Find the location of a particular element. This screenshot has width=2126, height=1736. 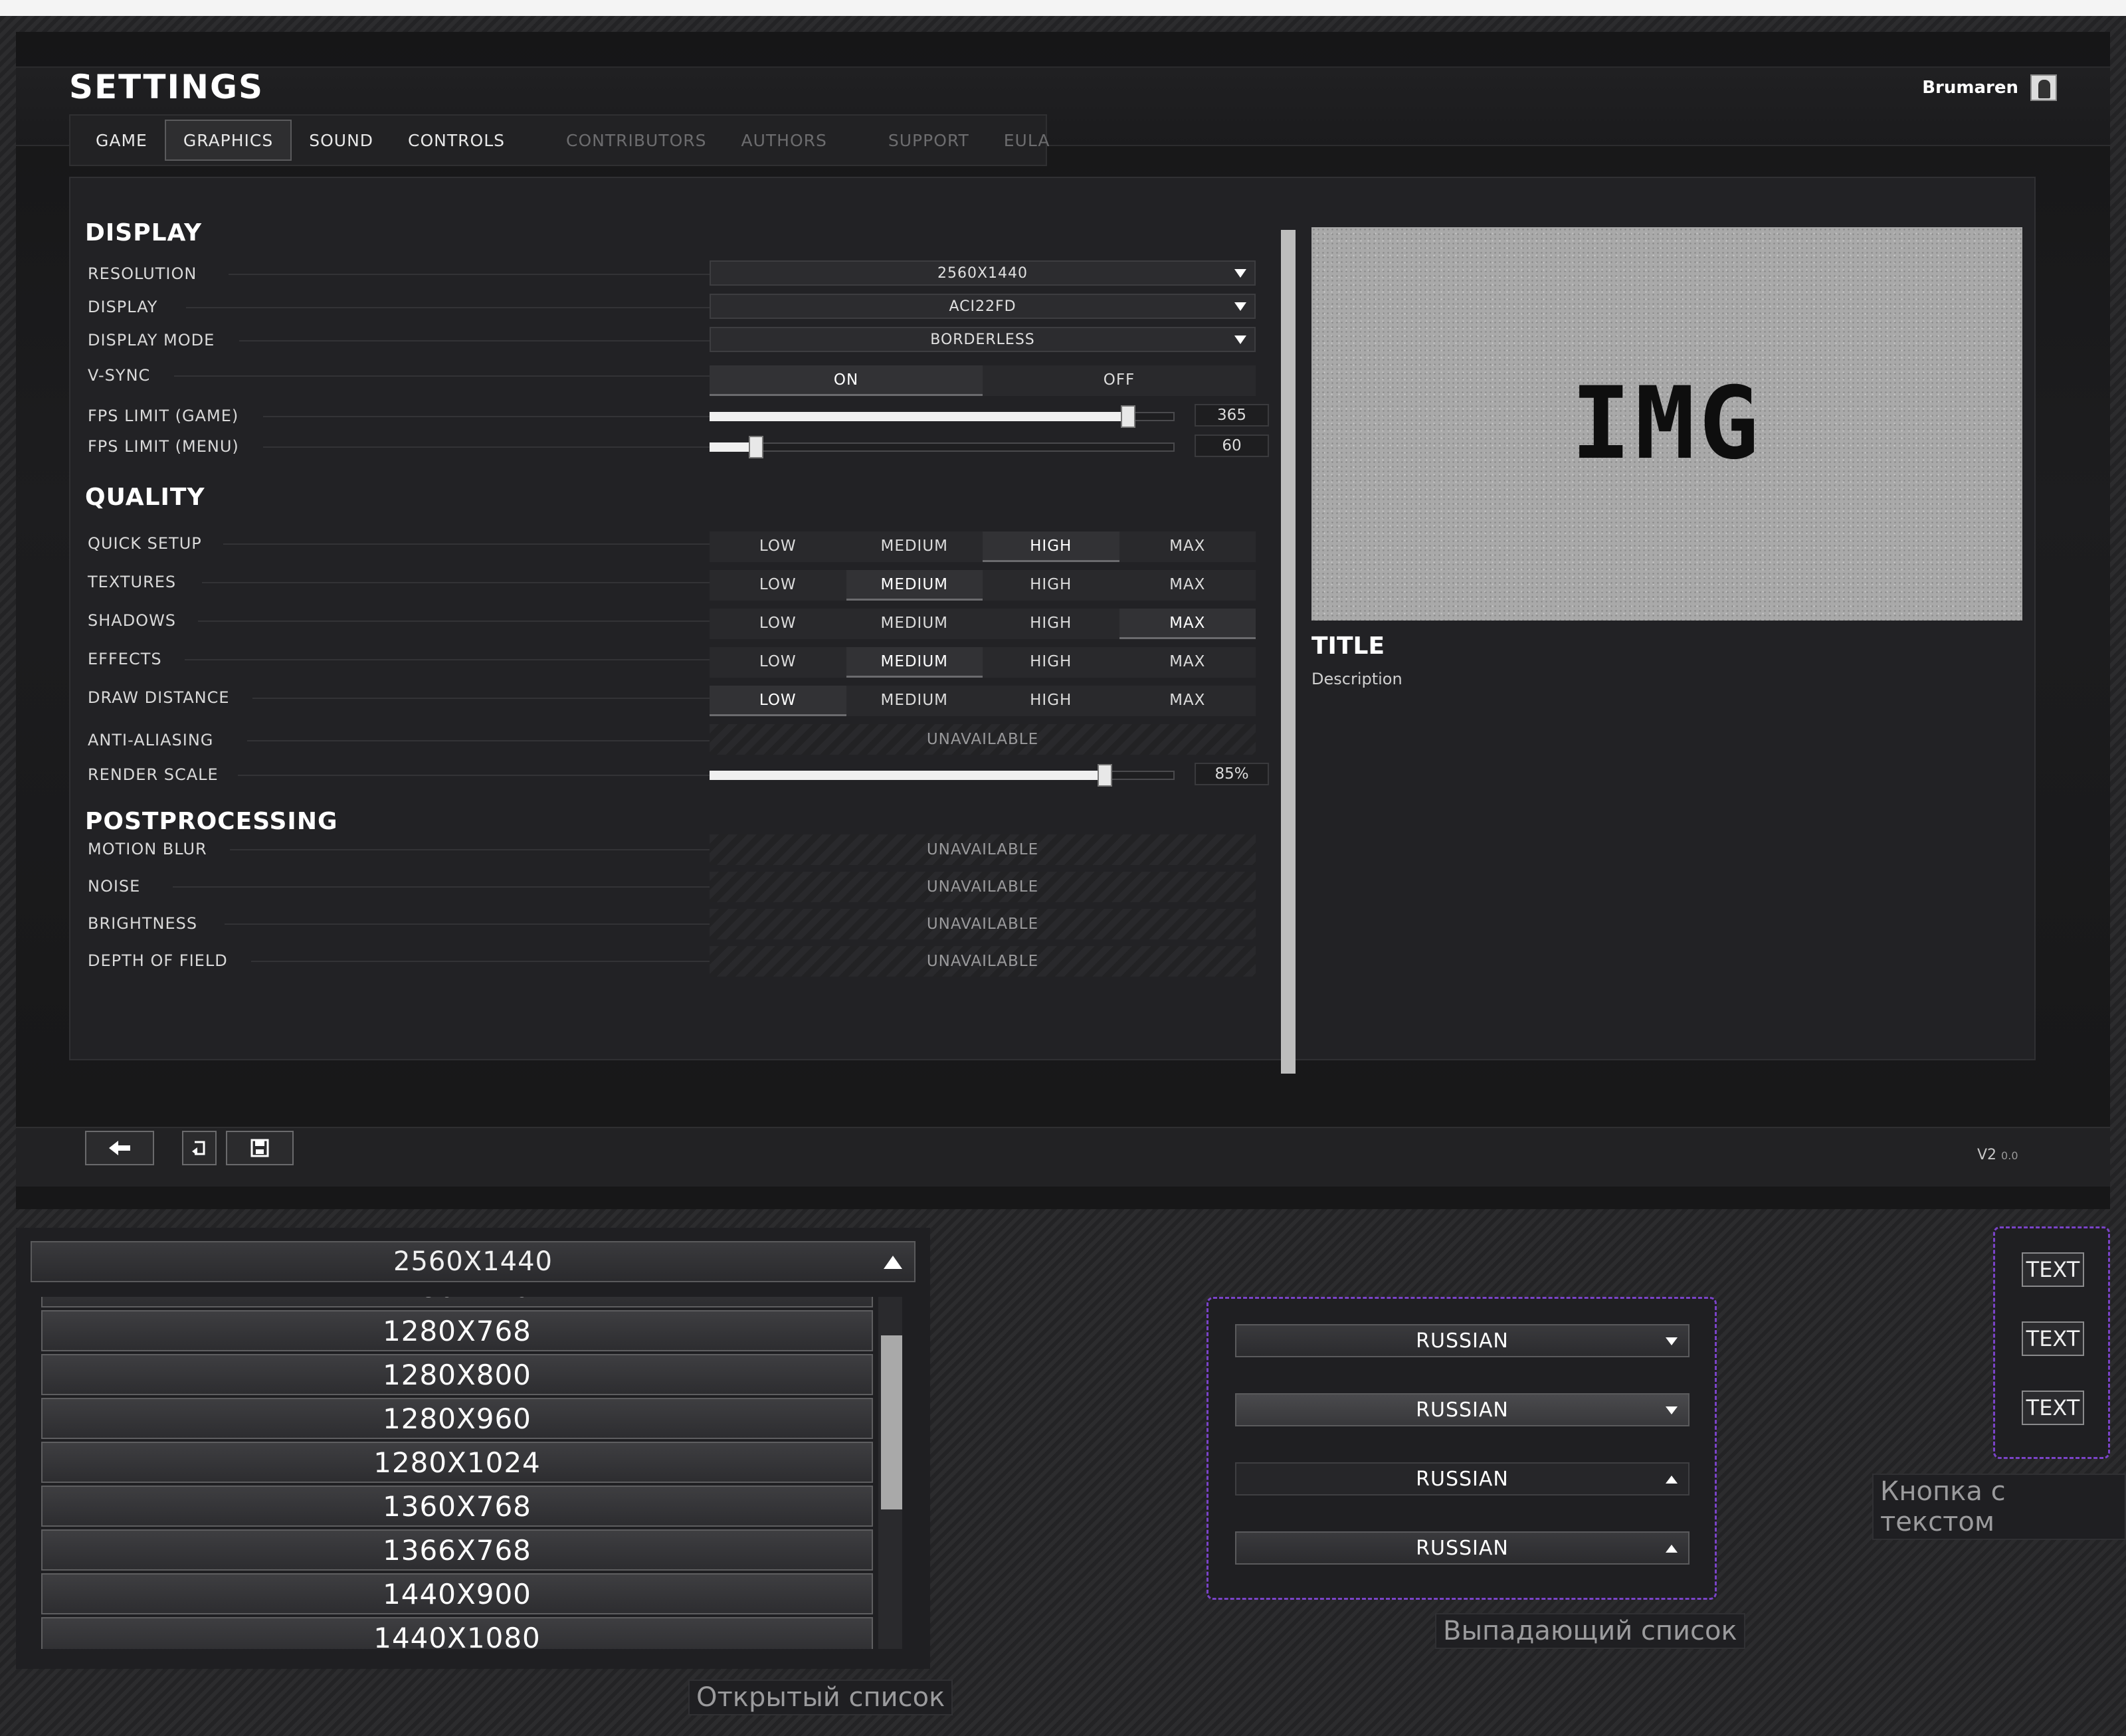

fps-game-value: 365 is located at coordinates (1232, 416).